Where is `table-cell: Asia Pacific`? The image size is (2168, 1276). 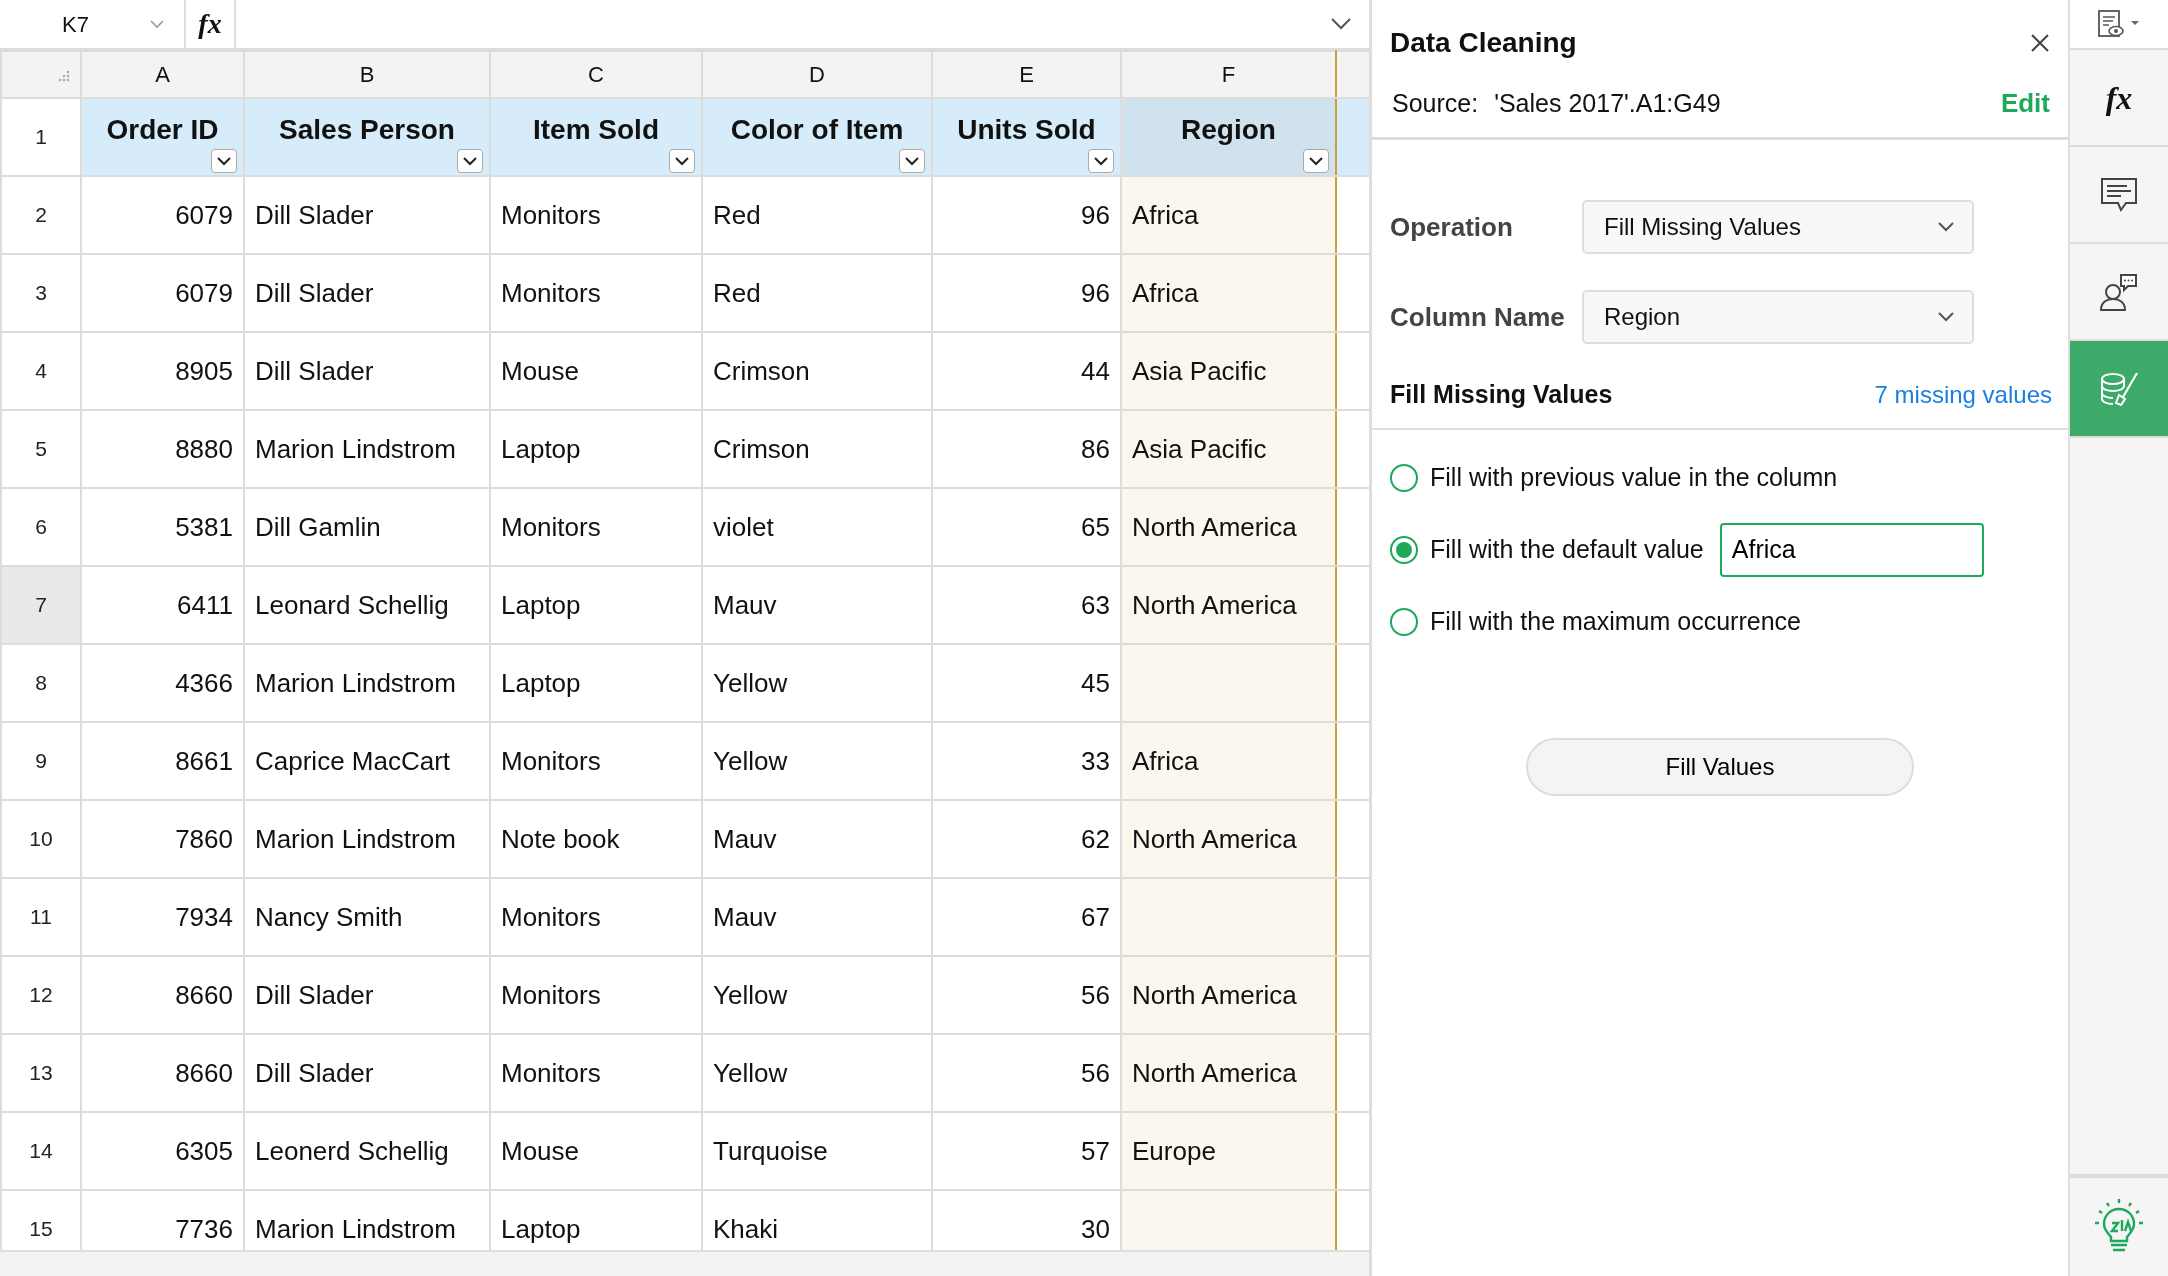
table-cell: Asia Pacific is located at coordinates (1199, 448).